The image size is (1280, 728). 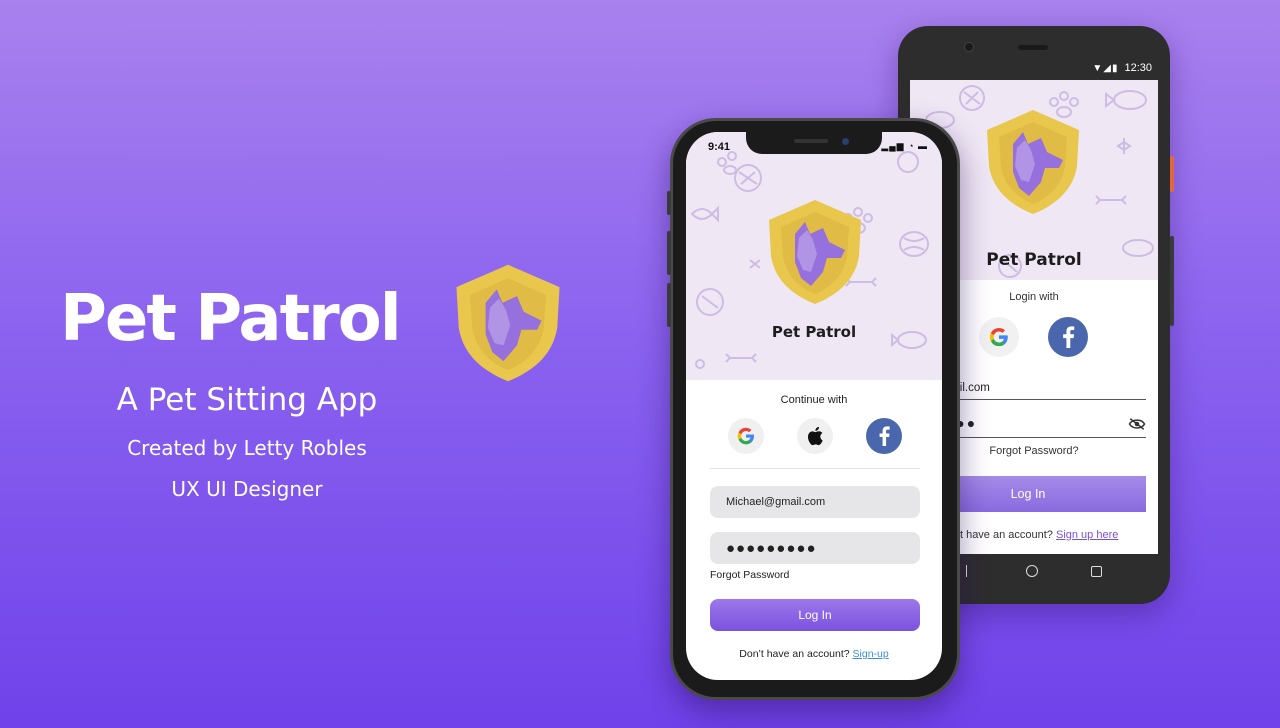 I want to click on iphone-facebook-button, so click(x=884, y=436).